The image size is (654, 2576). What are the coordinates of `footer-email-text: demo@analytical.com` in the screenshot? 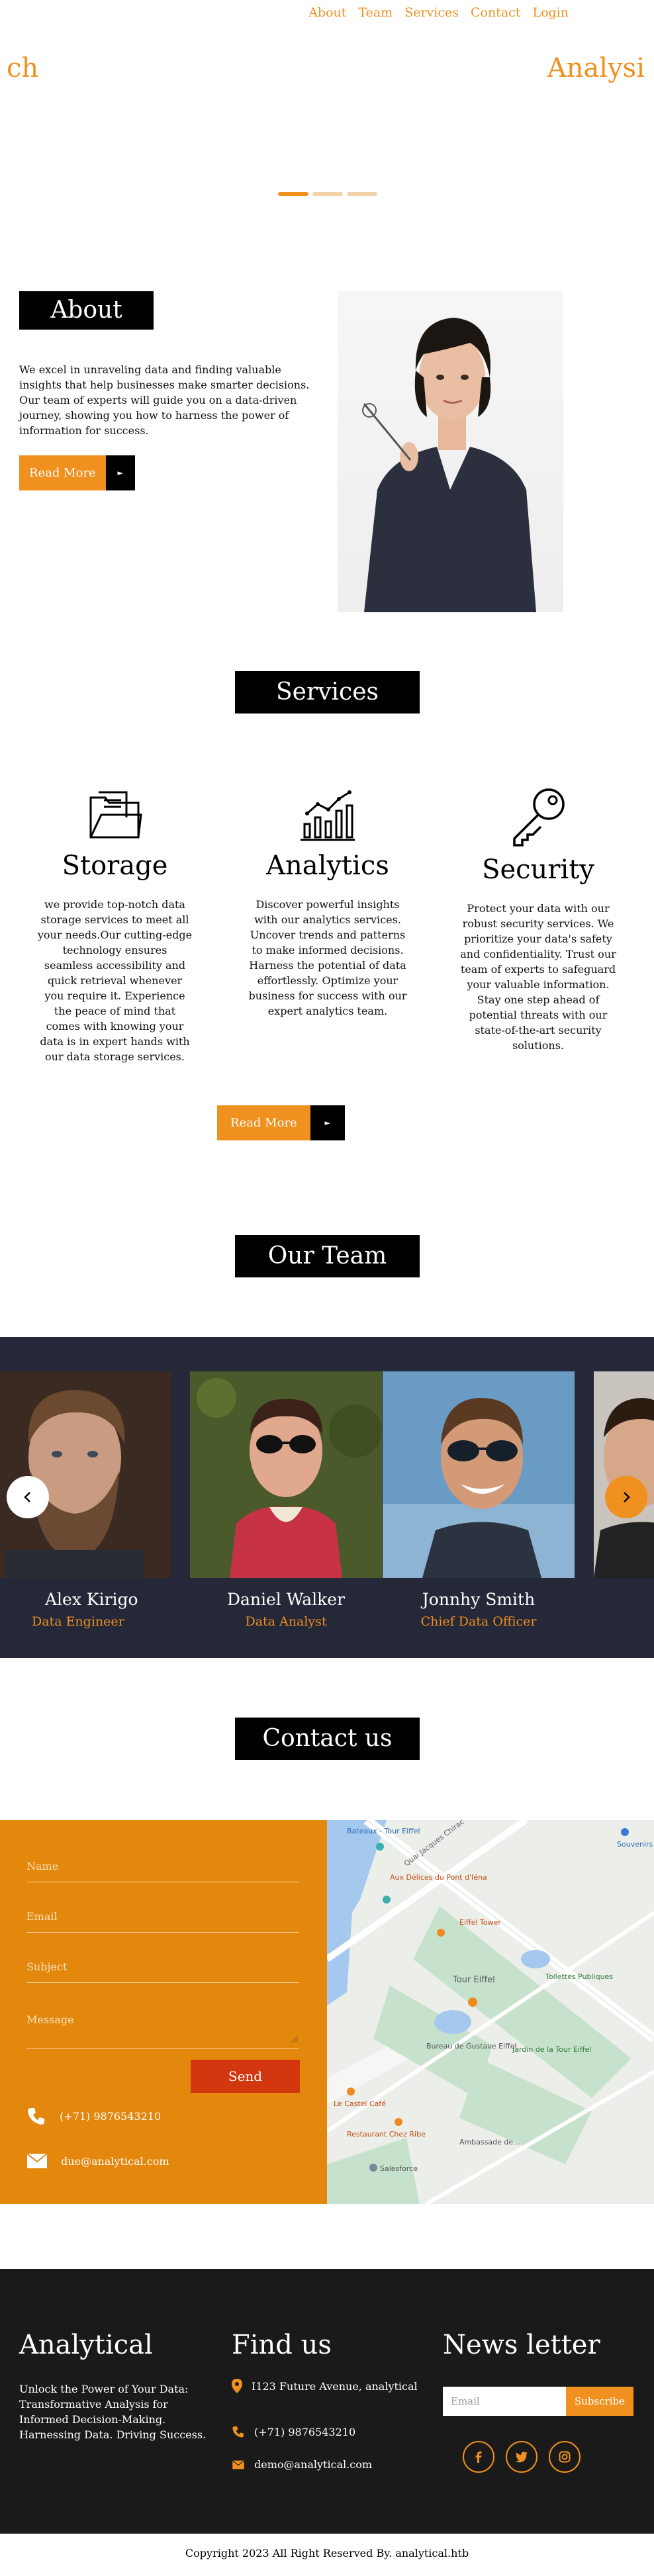 It's located at (313, 2464).